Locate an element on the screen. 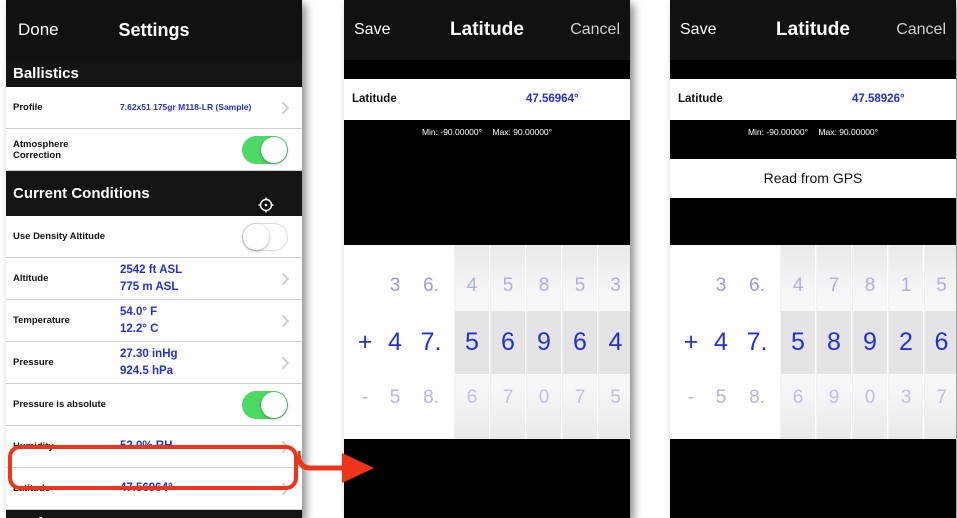 The width and height of the screenshot is (957, 518). arrow-right-icon is located at coordinates (336, 466).